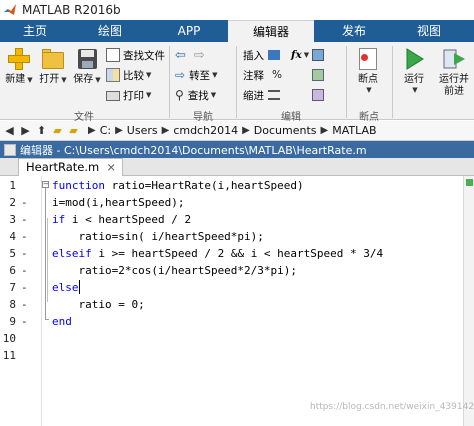 This screenshot has height=426, width=474. Describe the element at coordinates (204, 185) in the screenshot. I see `code-text: ratio=HeartRate(i,heartSpeed)` at that location.